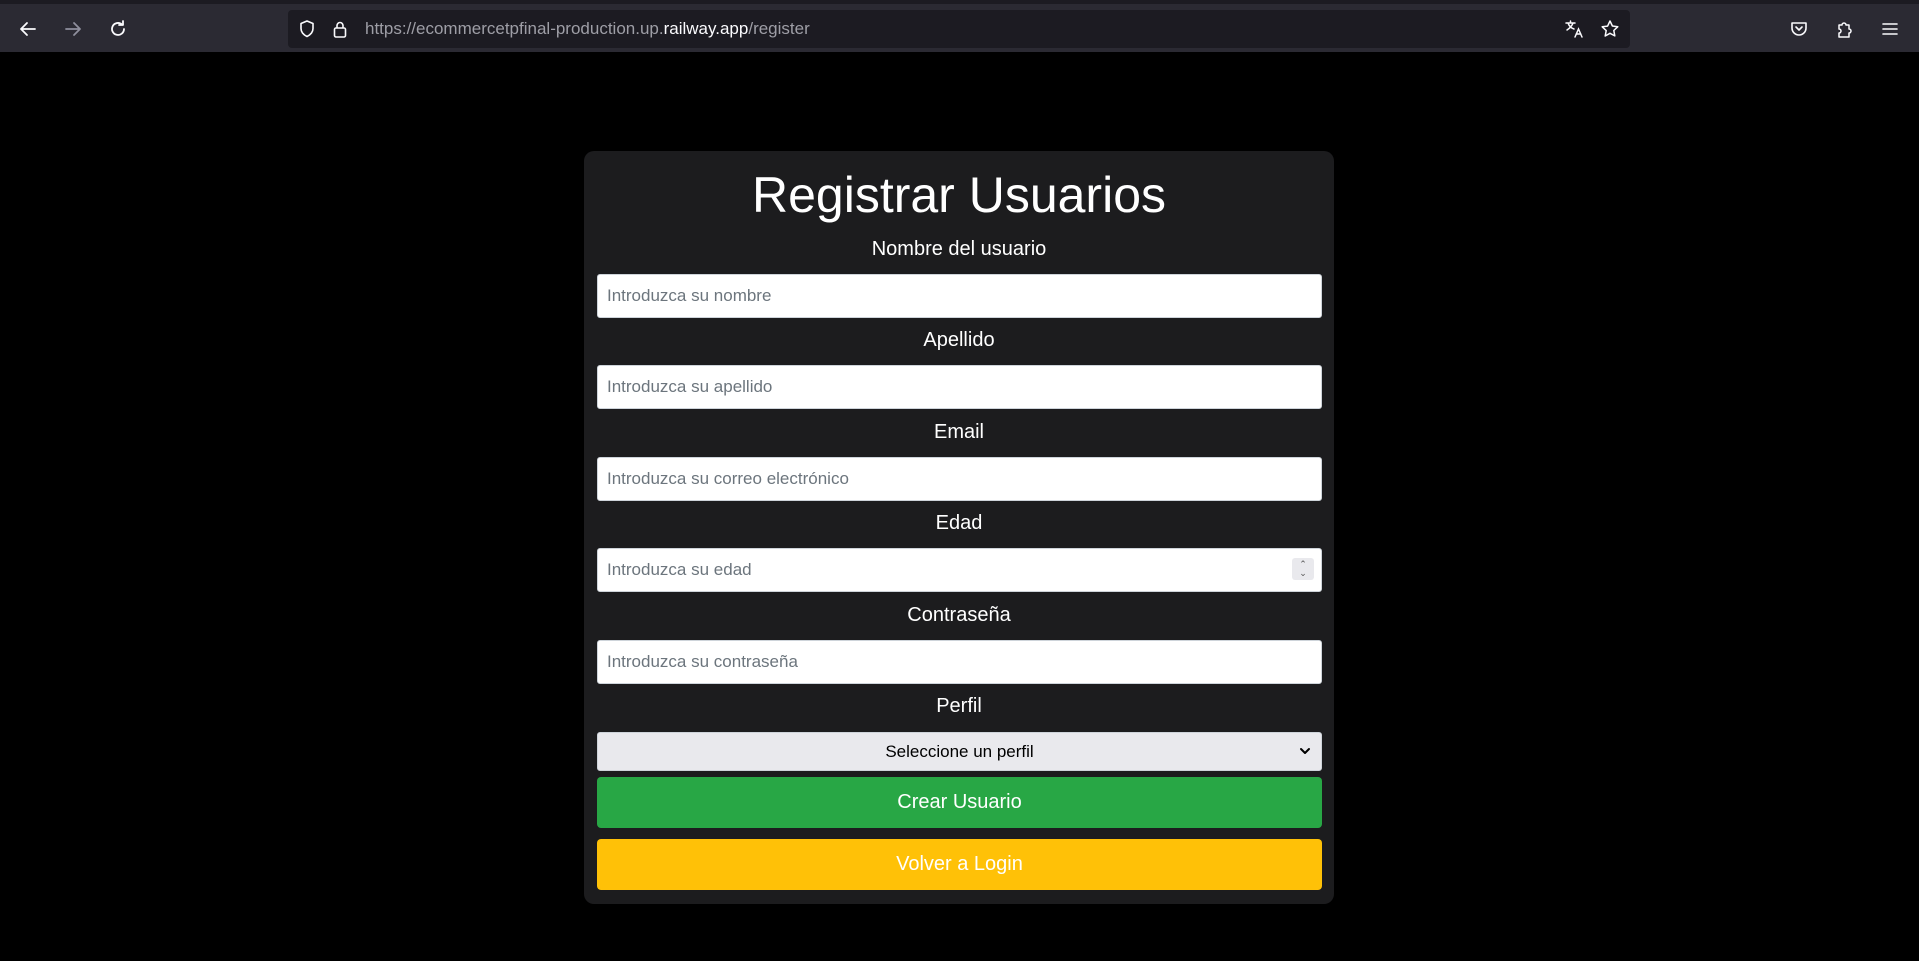 This screenshot has width=1919, height=961. Describe the element at coordinates (958, 432) in the screenshot. I see `email-label: Email` at that location.